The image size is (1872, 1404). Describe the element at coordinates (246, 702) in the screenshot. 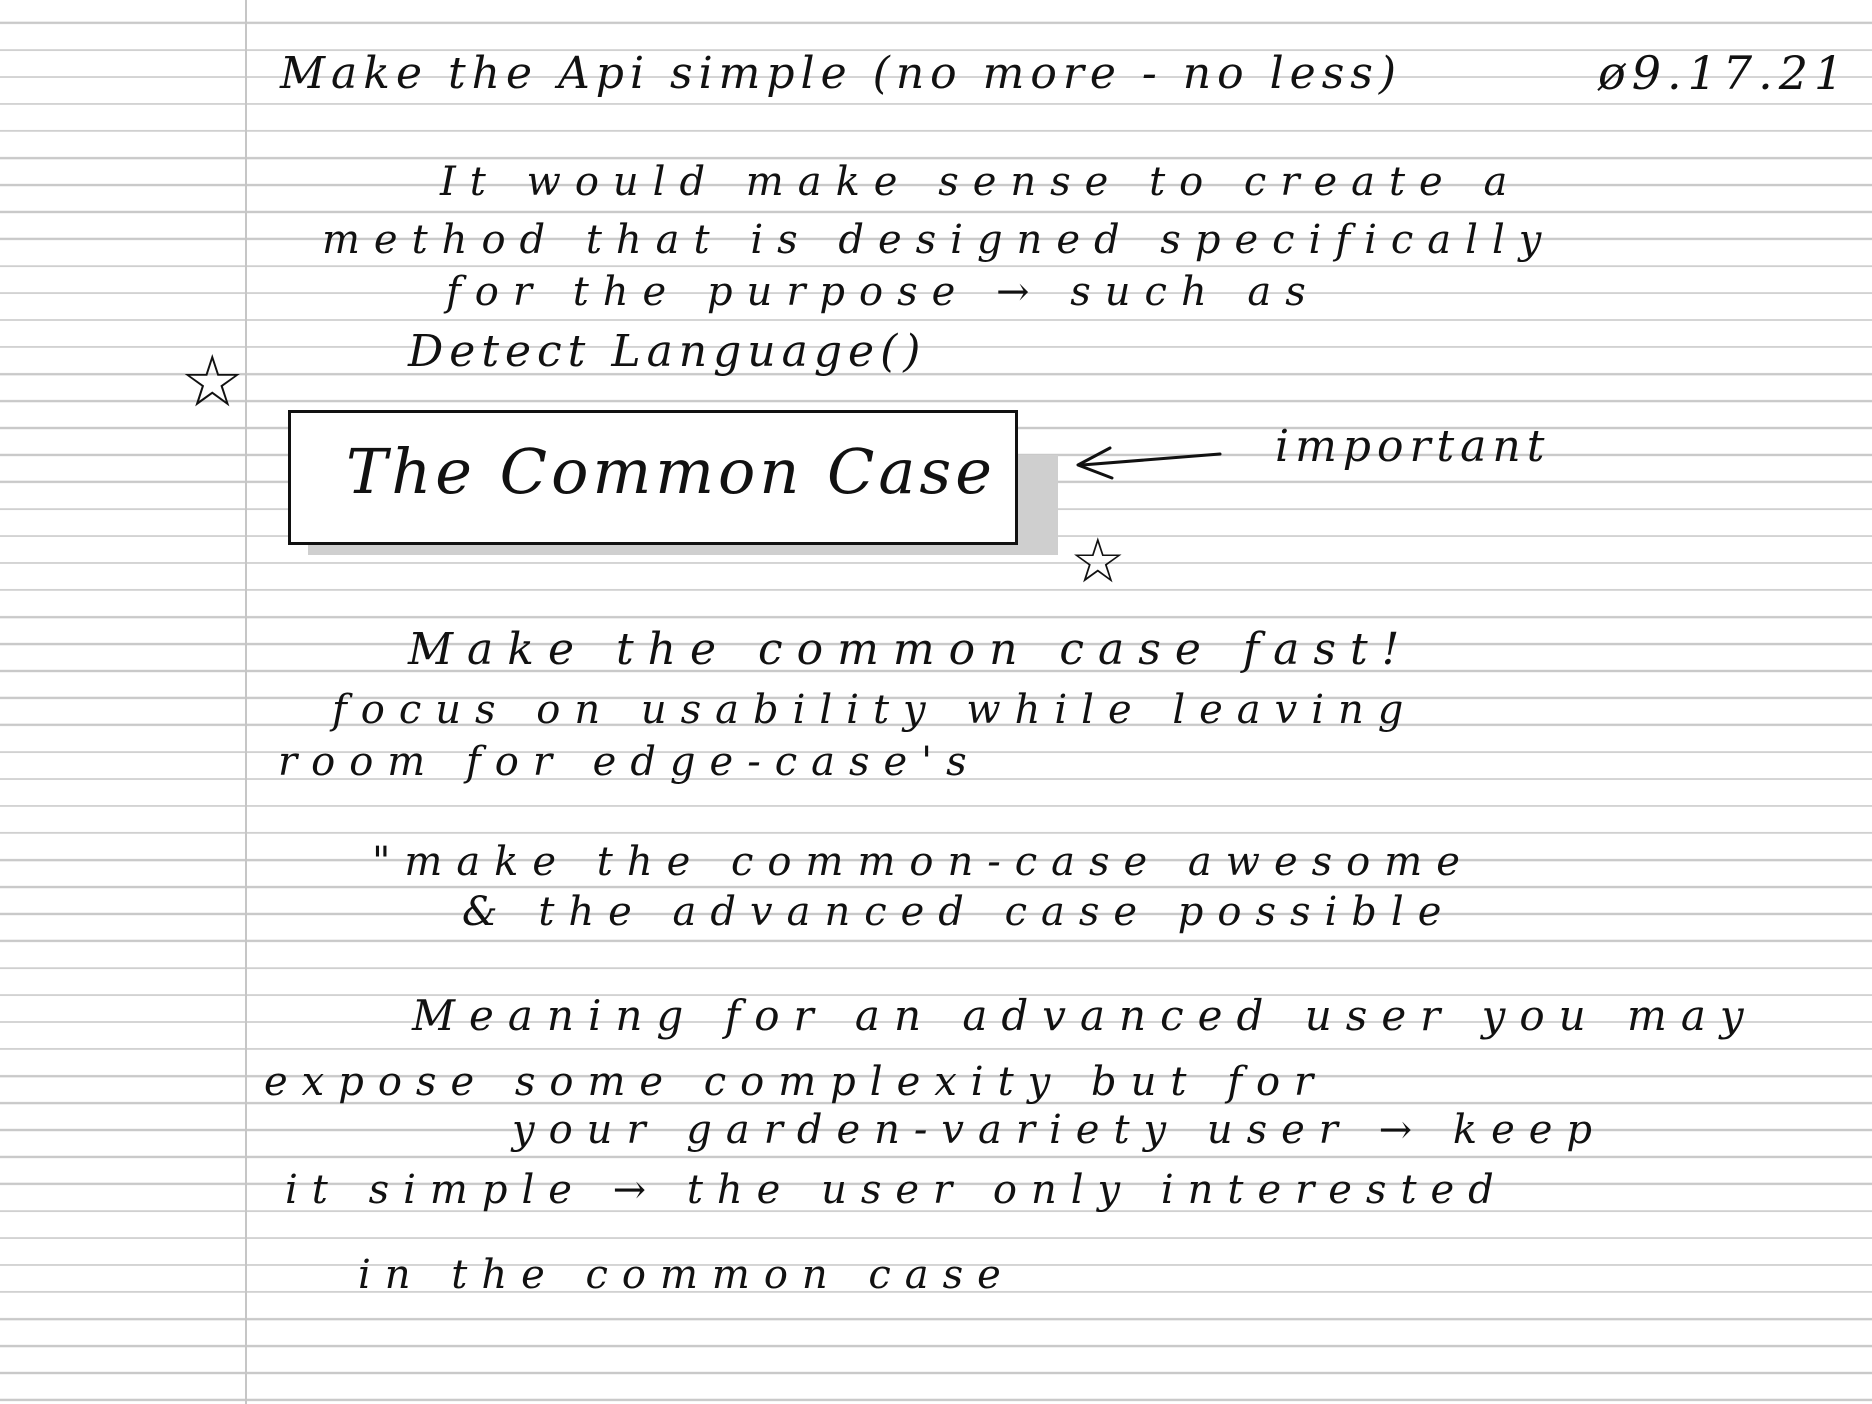

I see `margin-line` at that location.